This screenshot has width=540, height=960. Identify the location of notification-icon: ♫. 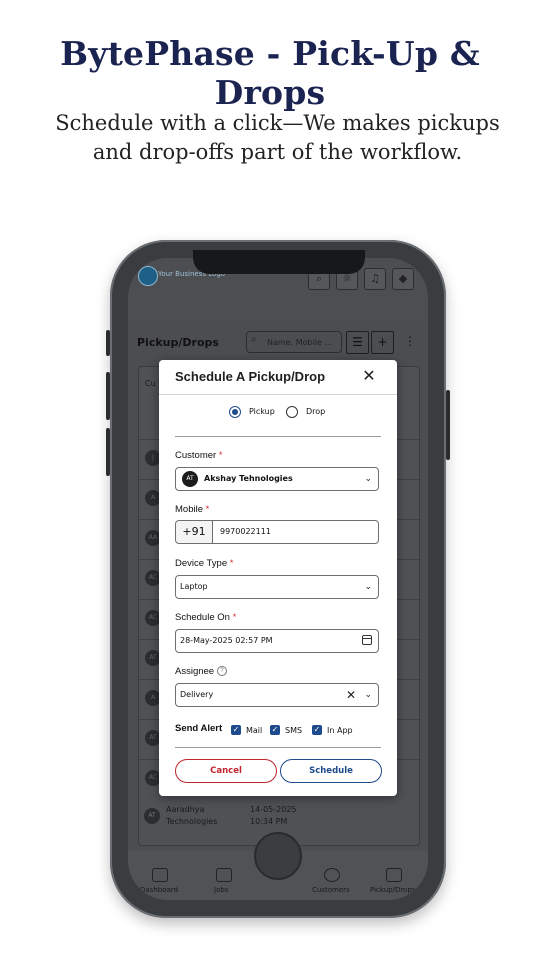
(375, 279).